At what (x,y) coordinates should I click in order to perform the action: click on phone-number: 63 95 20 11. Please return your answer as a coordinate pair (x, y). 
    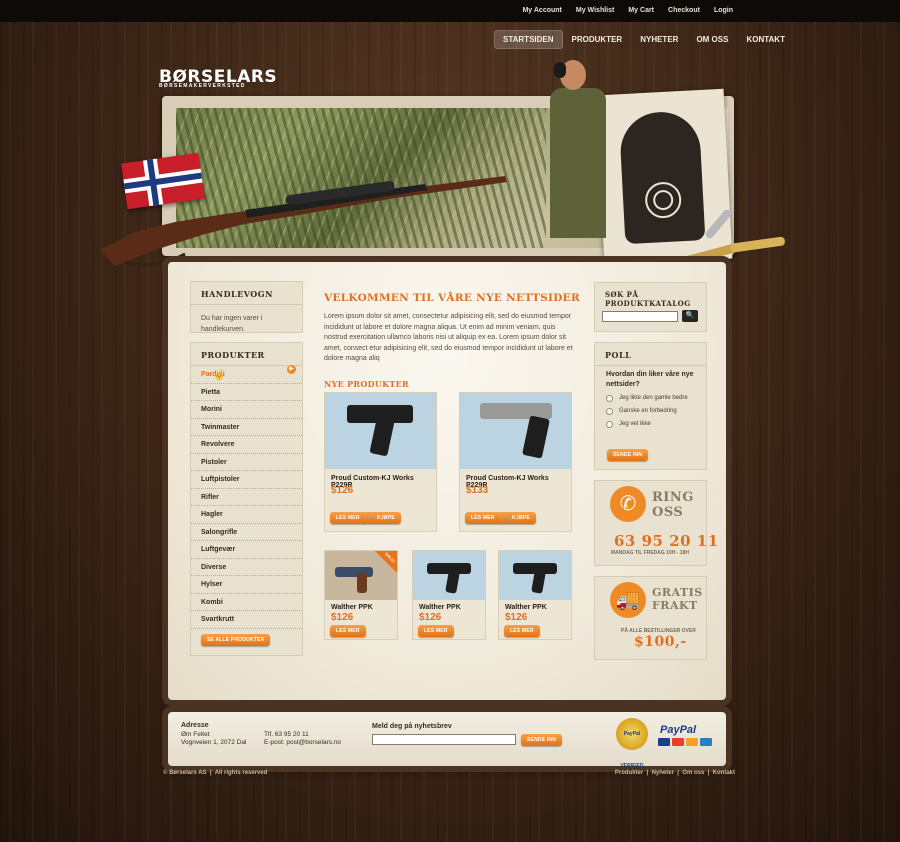
    Looking at the image, I should click on (666, 541).